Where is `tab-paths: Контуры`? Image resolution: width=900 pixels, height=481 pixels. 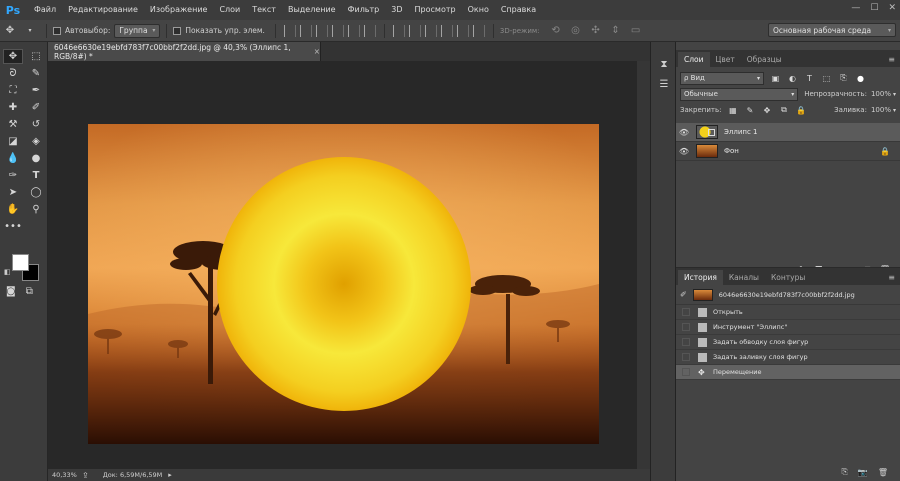
tab-paths: Контуры is located at coordinates (788, 277).